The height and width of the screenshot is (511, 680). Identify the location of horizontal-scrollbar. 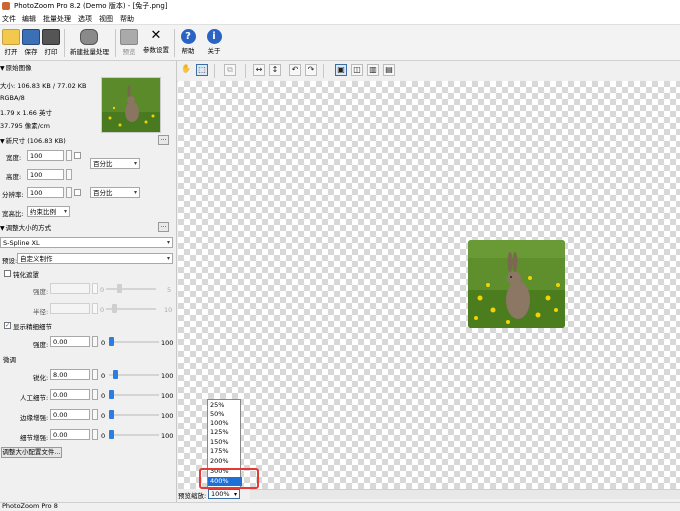
(465, 494).